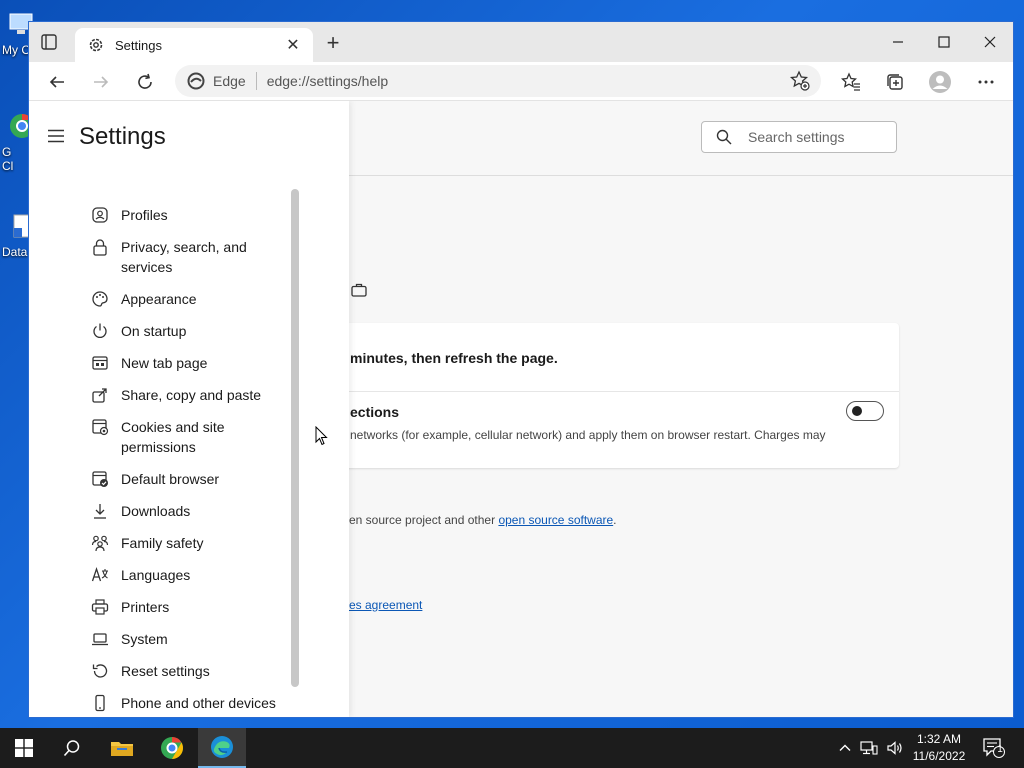 The width and height of the screenshot is (1024, 768). I want to click on maximize-button, so click(944, 42).